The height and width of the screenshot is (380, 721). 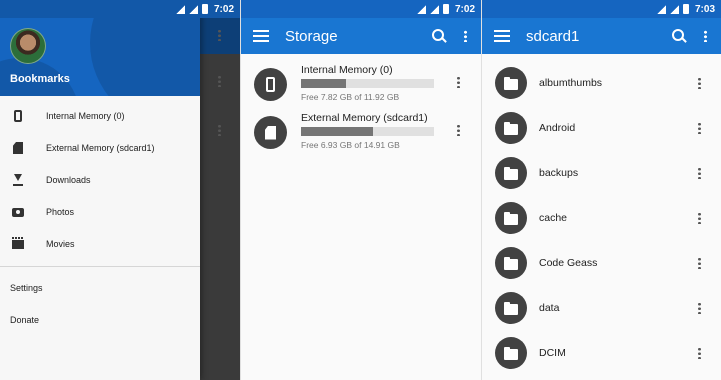 I want to click on toolbar: Storage, so click(x=361, y=36).